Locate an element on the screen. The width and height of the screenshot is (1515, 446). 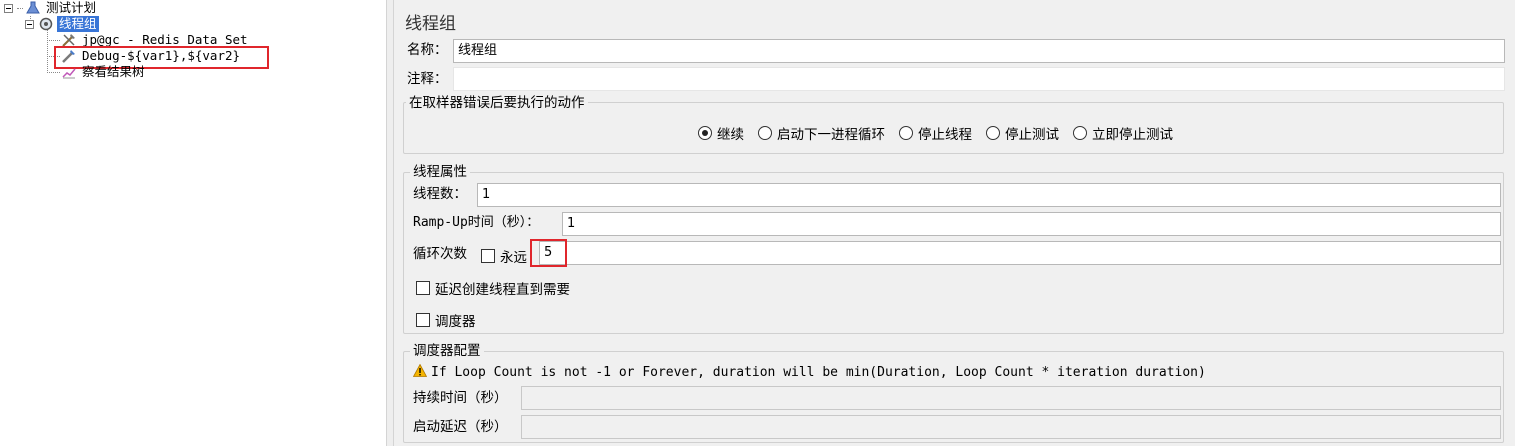
rampup-field: 1 is located at coordinates (1031, 224).